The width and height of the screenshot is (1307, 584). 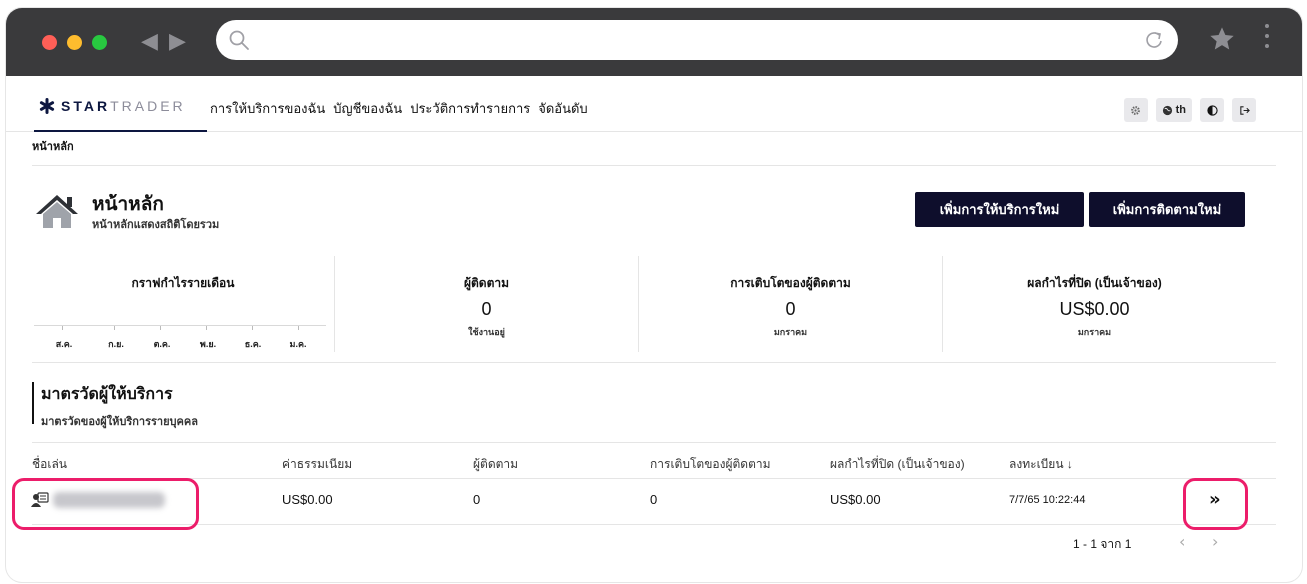 I want to click on next-page-icon: ›, so click(x=1215, y=541).